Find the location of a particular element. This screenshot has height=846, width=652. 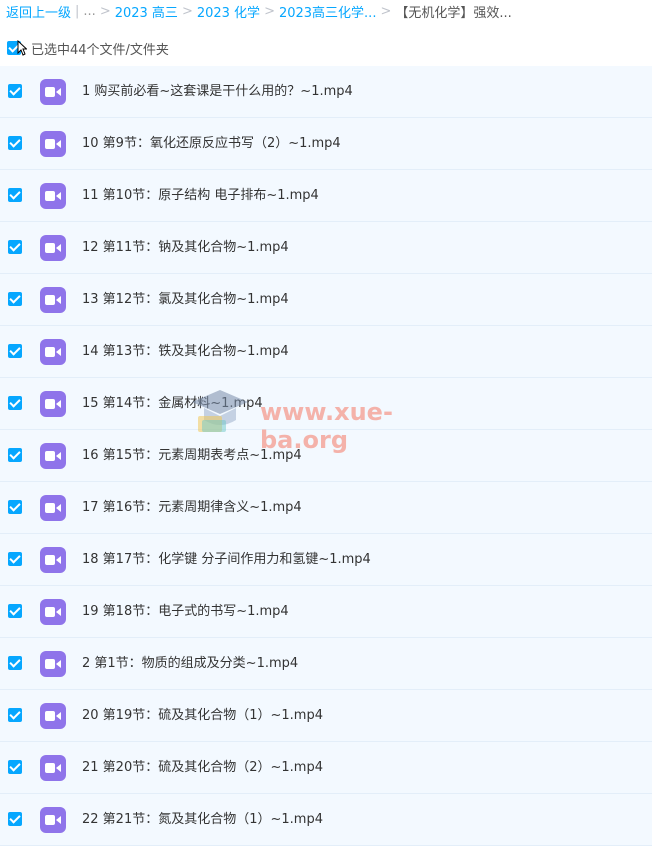

file-name: 11 第10节：原子结构 电子排布~1.mp4 is located at coordinates (200, 195).